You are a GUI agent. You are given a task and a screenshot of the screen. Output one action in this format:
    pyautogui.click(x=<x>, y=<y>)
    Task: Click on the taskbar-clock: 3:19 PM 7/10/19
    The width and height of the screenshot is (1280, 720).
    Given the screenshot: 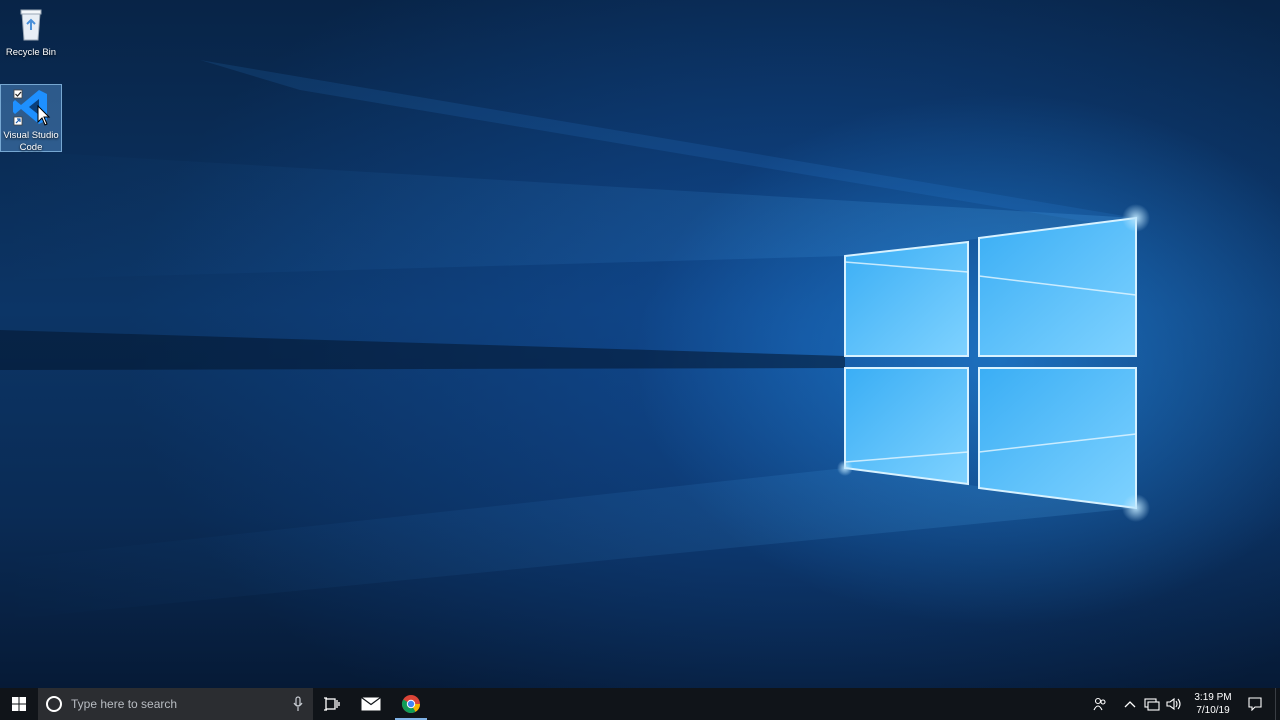 What is the action you would take?
    pyautogui.click(x=1213, y=704)
    